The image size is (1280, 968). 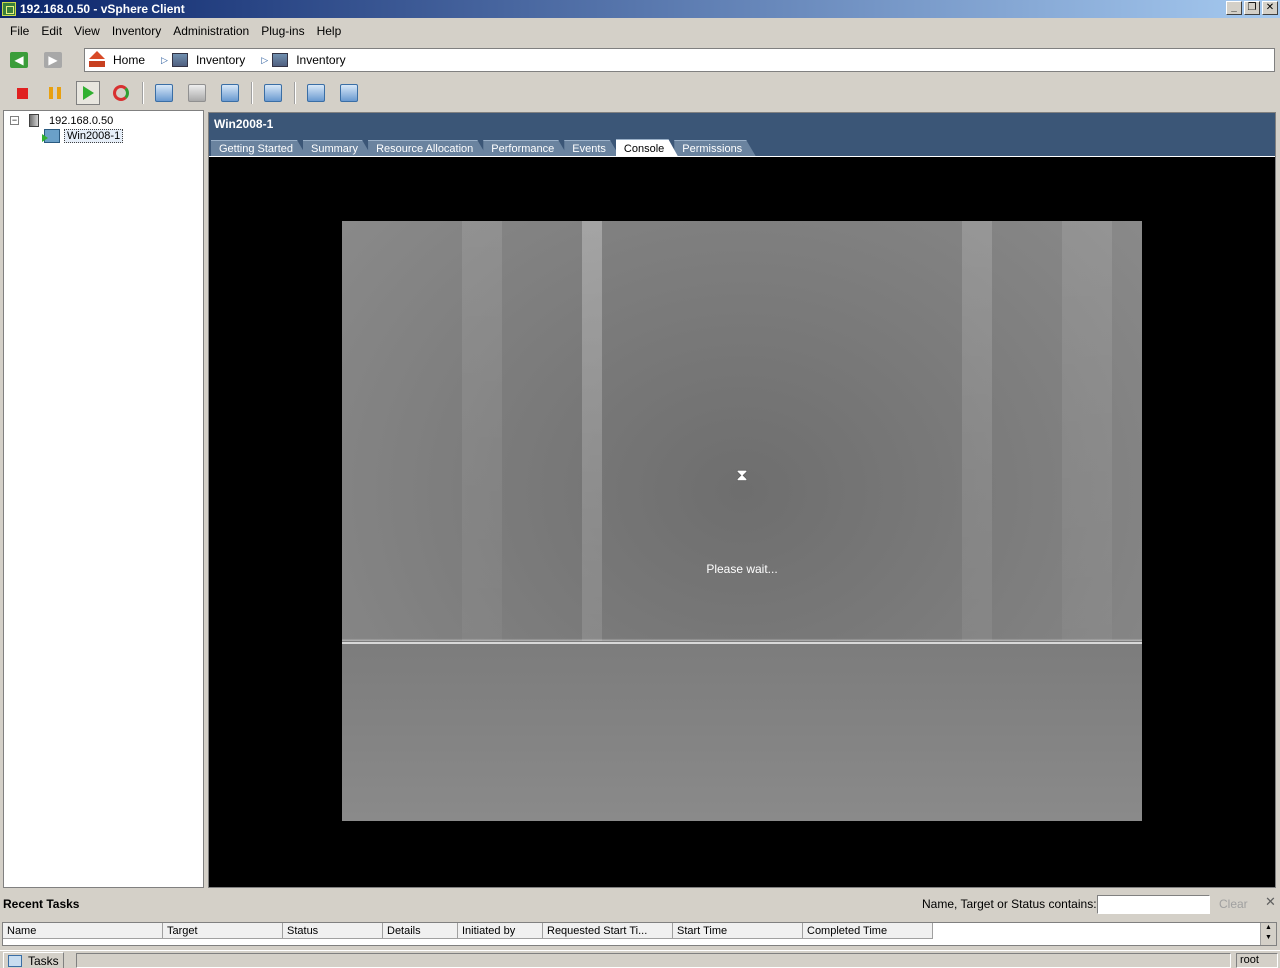 I want to click on breadcrumb-inventory-1-label: Inventory, so click(x=220, y=60).